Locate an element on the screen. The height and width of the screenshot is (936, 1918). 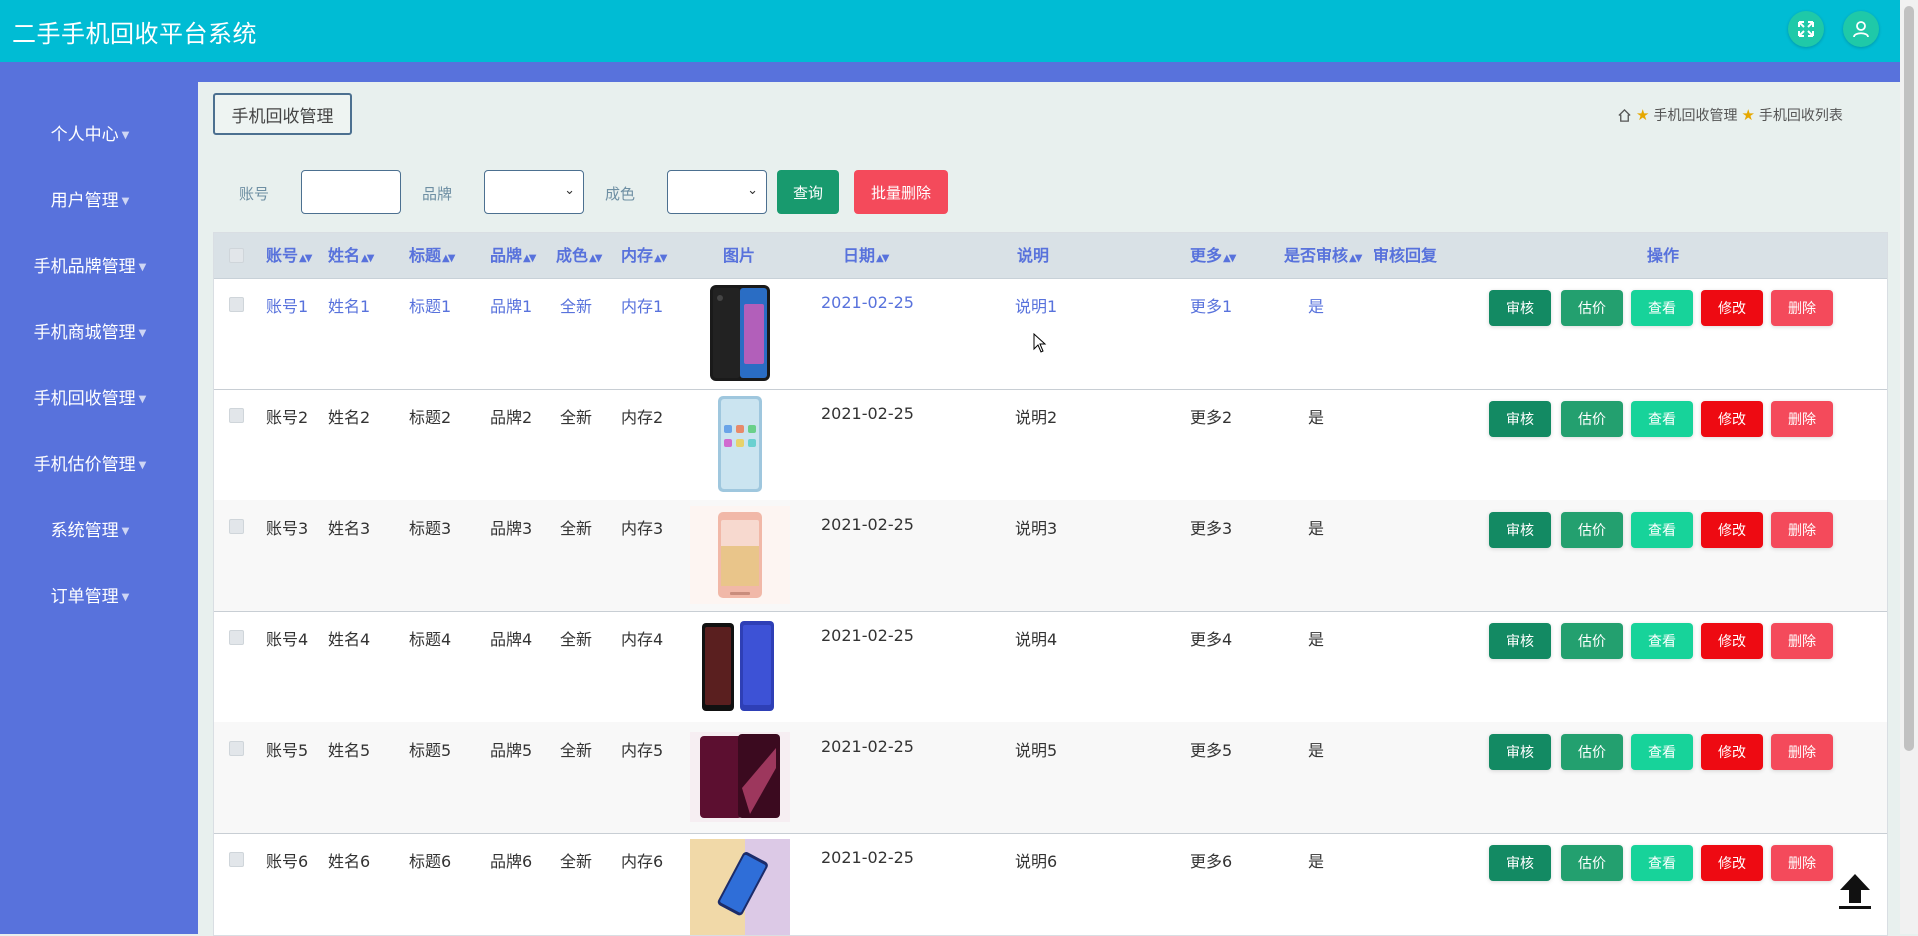
cell-memory: 内存5 is located at coordinates (642, 750).